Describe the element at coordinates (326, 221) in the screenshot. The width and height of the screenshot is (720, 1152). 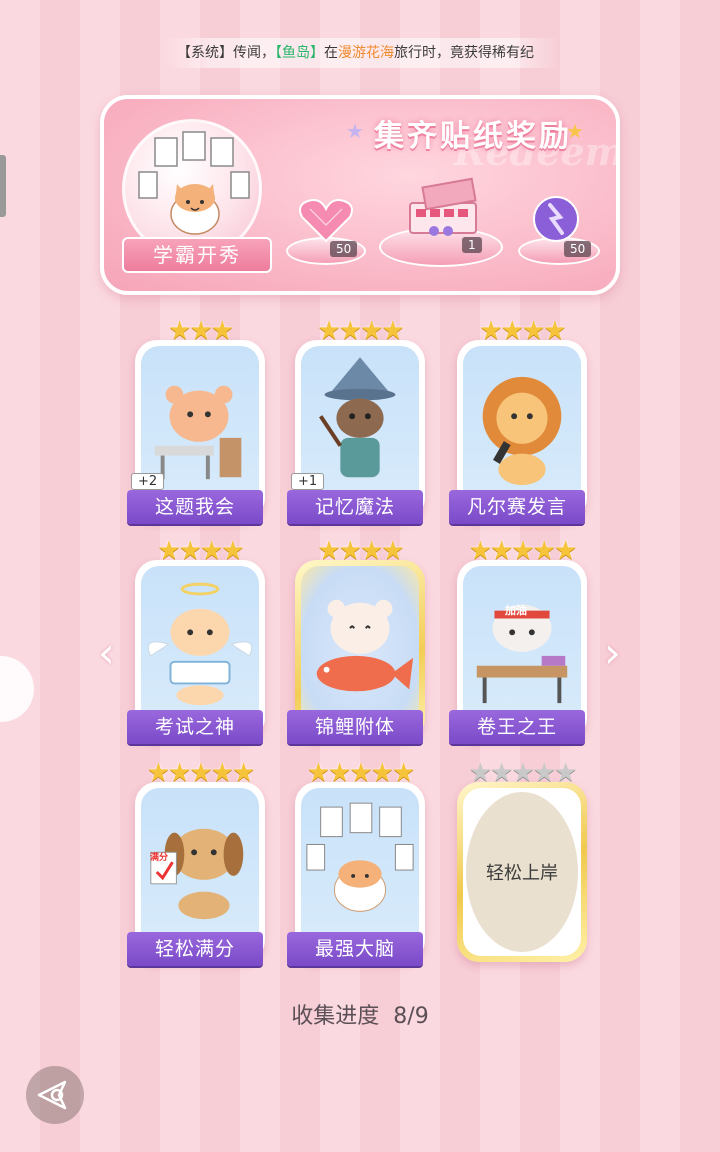
I see `pink-heart-gem-icon` at that location.